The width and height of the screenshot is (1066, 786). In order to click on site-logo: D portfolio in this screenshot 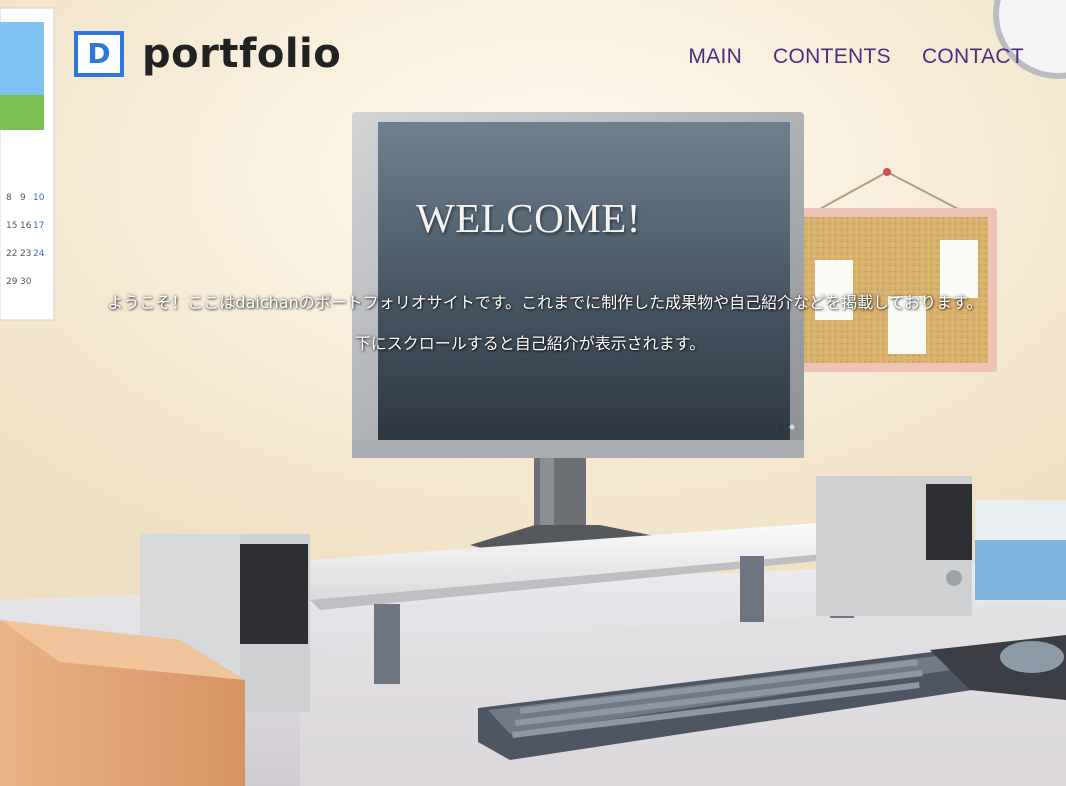, I will do `click(207, 54)`.